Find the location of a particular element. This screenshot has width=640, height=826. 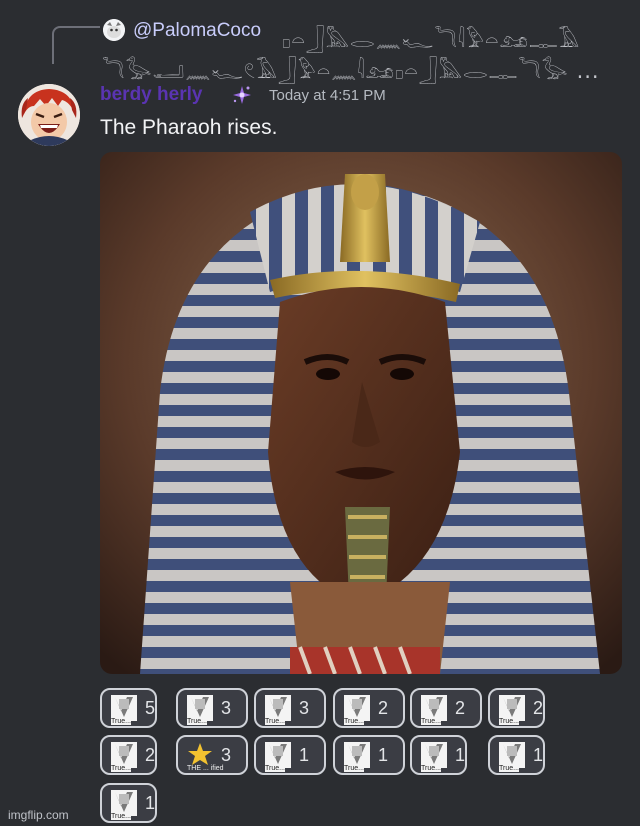

reaction-1: True... 5 is located at coordinates (128, 708).